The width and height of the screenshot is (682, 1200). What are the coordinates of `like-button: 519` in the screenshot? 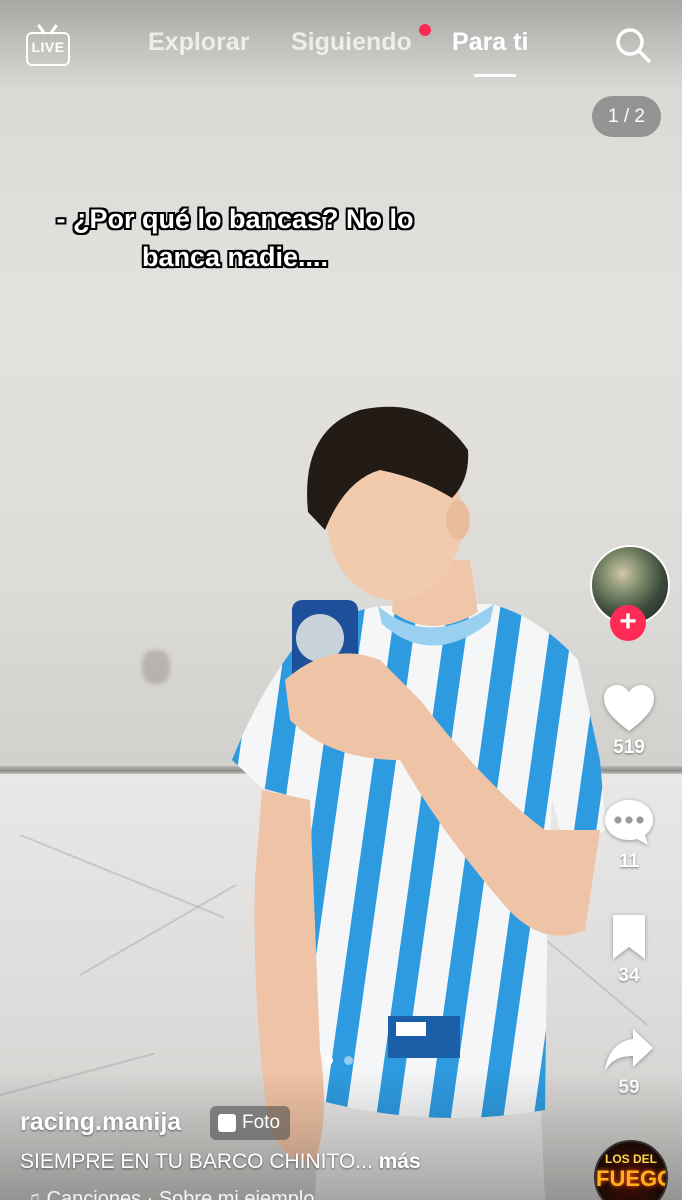 It's located at (629, 721).